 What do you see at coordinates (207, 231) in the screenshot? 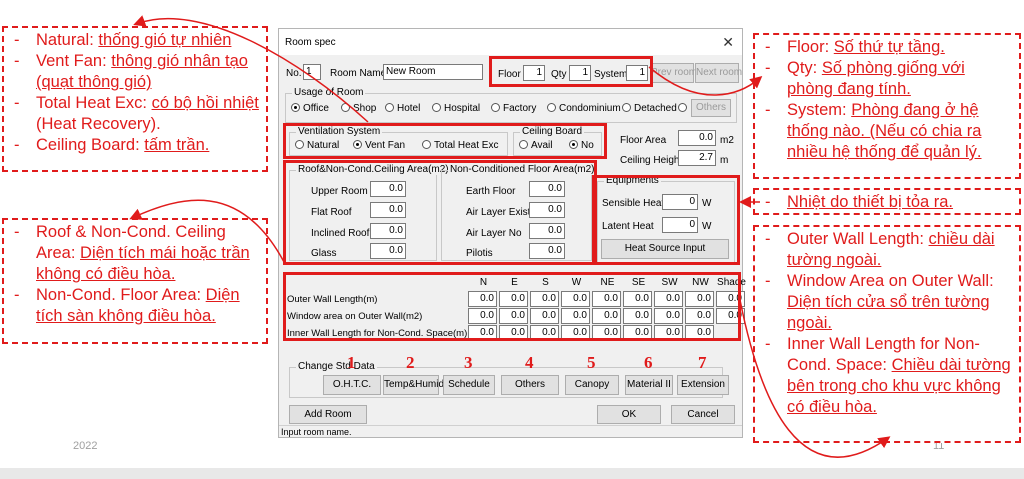
I see `arrow-roof` at bounding box center [207, 231].